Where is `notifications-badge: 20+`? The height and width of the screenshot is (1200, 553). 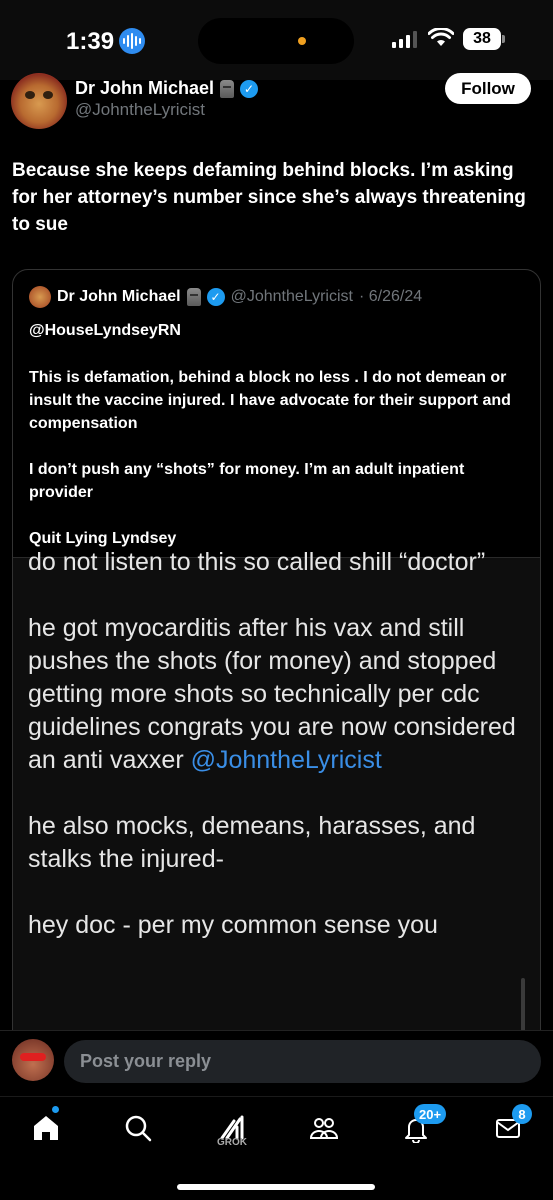 notifications-badge: 20+ is located at coordinates (430, 1114).